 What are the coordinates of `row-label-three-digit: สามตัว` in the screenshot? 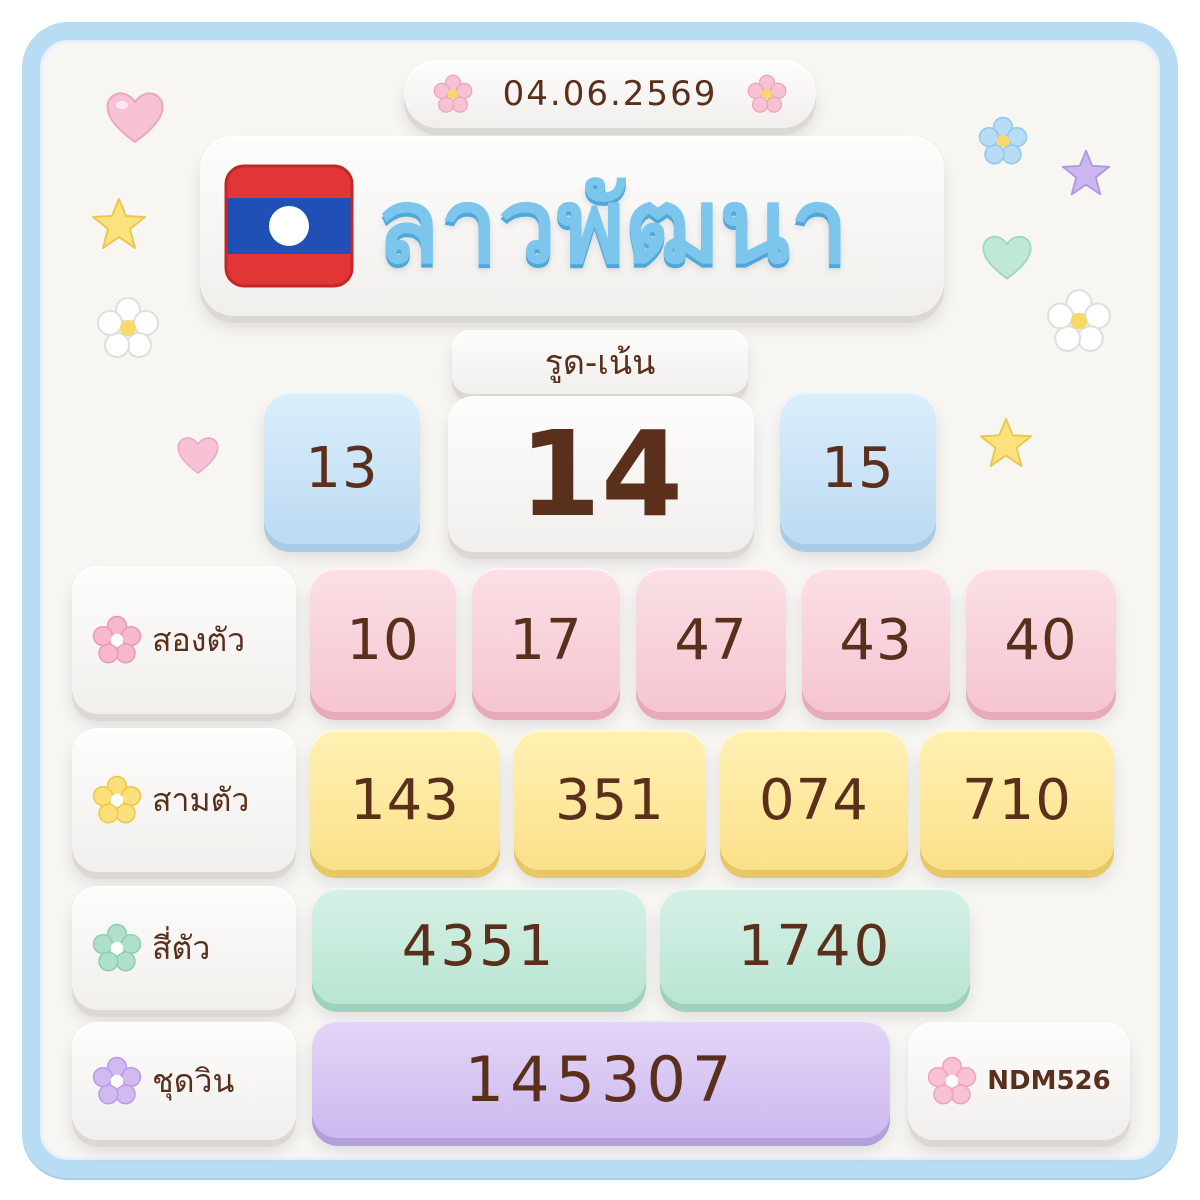 It's located at (184, 800).